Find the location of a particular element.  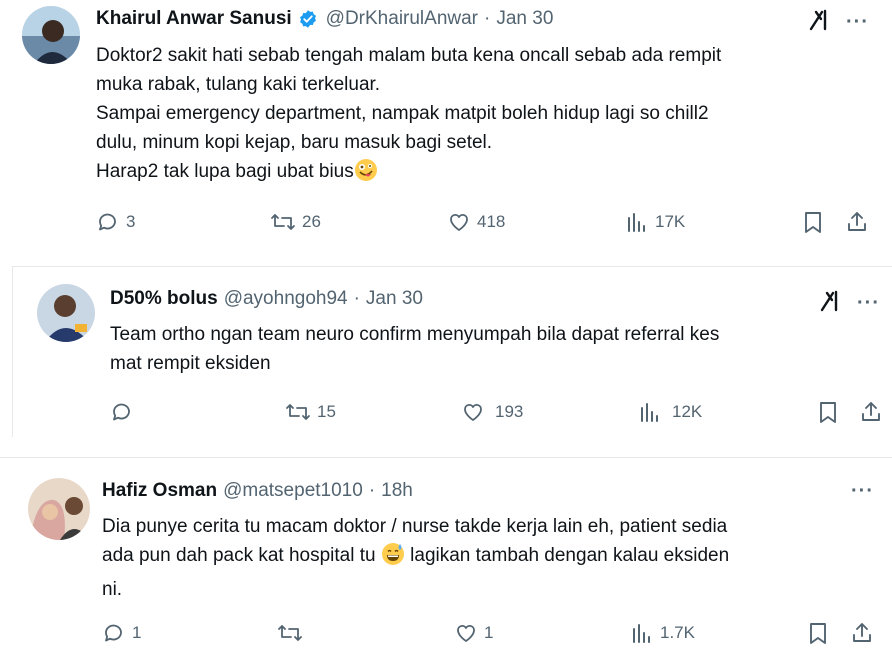

grinning-sweat-emoji-icon is located at coordinates (393, 558).